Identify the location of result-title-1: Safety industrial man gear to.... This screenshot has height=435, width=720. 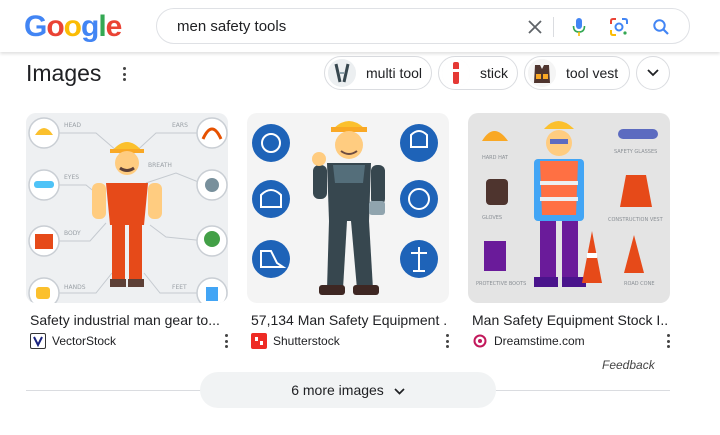
(128, 320).